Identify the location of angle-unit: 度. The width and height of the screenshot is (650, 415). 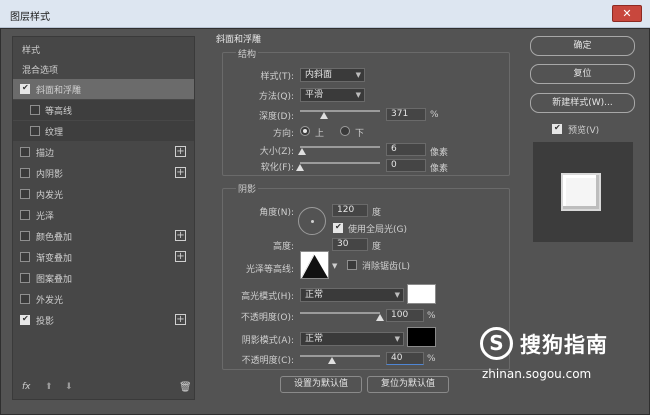
(377, 213).